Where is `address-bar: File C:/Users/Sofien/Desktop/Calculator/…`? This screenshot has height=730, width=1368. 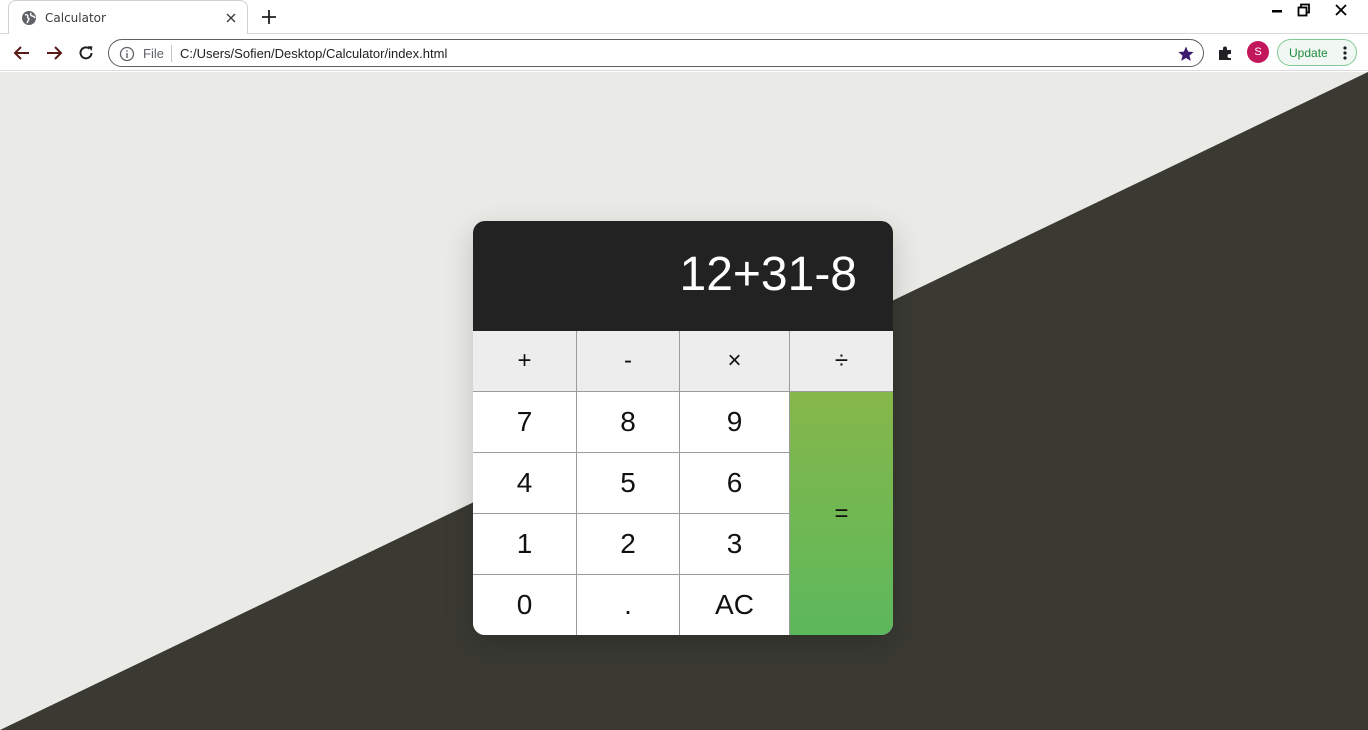
address-bar: File C:/Users/Sofien/Desktop/Calculator/… is located at coordinates (656, 53).